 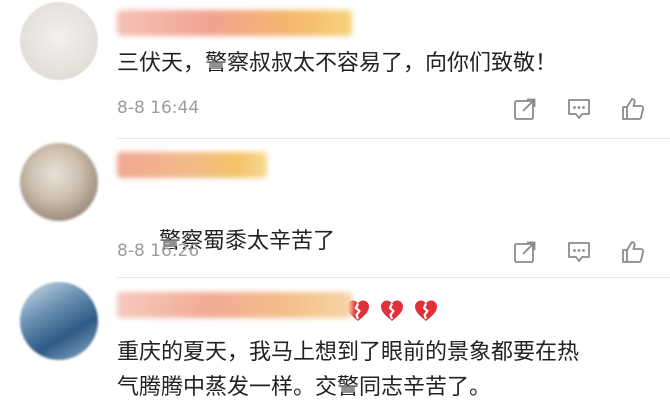 I want to click on comment-timestamp: 8-8 16:26, so click(x=158, y=251).